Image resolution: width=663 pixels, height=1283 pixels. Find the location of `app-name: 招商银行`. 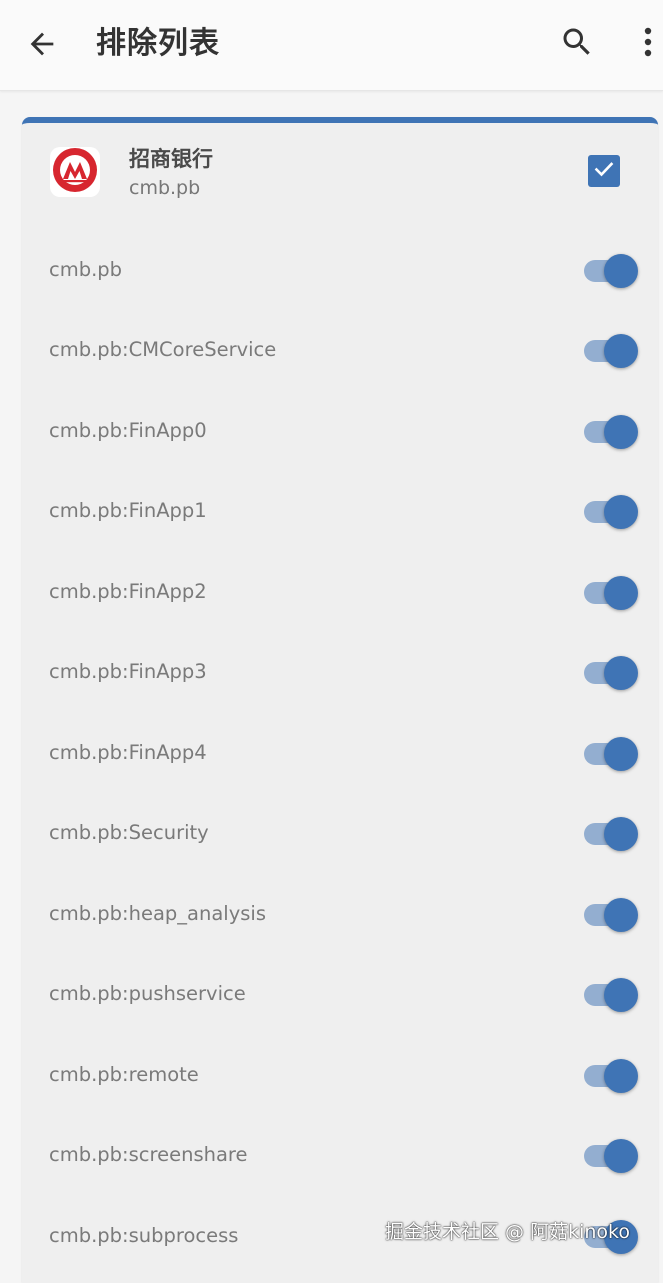

app-name: 招商银行 is located at coordinates (171, 159).